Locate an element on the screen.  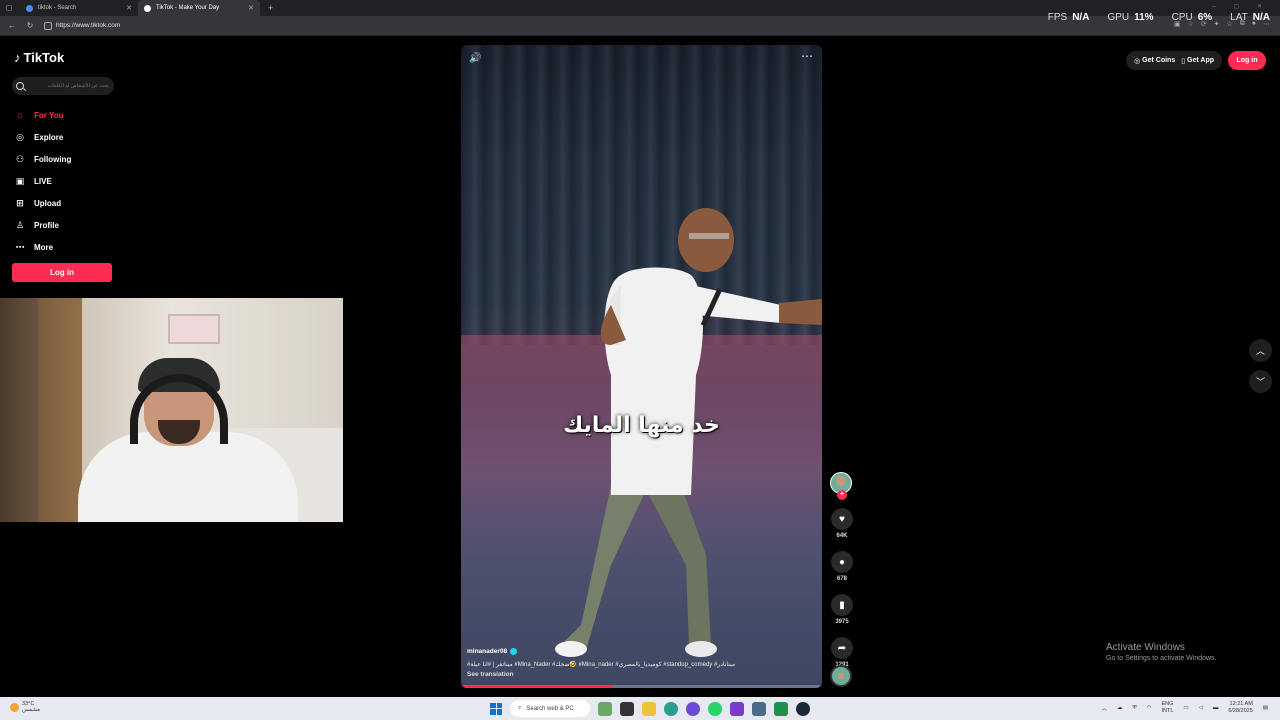
see-translation-link: See translation is located at coordinates (490, 674).